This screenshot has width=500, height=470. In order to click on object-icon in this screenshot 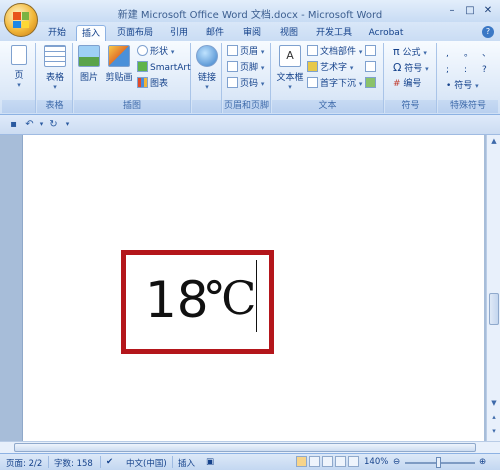, I will do `click(371, 84)`.